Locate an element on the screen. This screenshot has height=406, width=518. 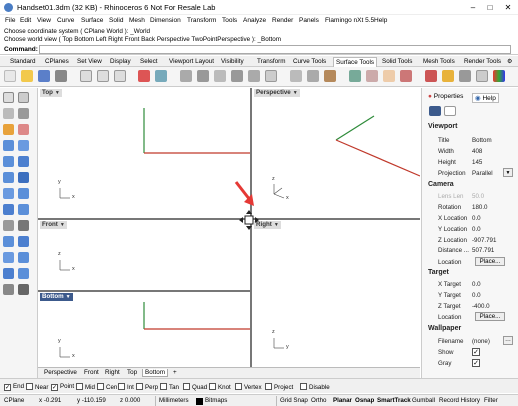
menu-transform: Transform is located at coordinates (201, 20).